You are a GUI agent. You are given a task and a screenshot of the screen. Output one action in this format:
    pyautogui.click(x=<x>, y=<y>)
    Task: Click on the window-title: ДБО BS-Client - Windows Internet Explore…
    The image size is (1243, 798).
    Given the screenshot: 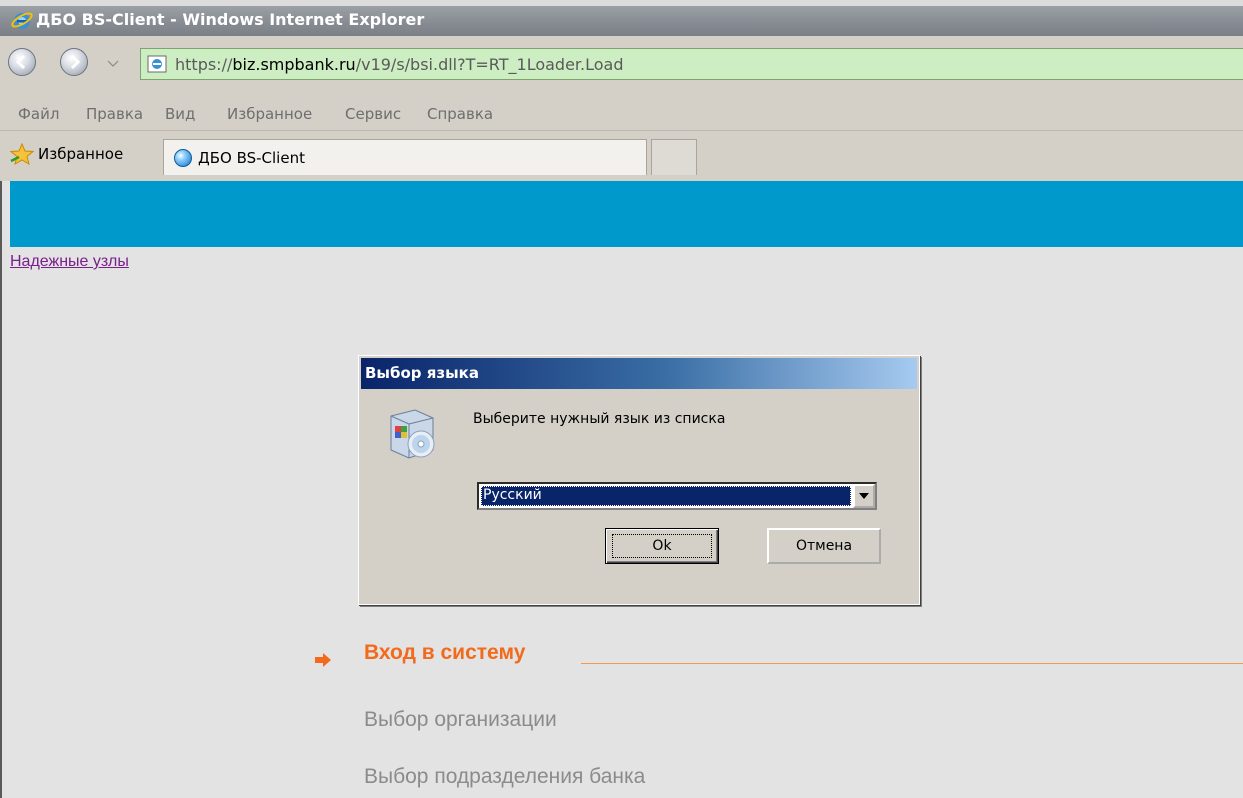 What is the action you would take?
    pyautogui.click(x=230, y=19)
    